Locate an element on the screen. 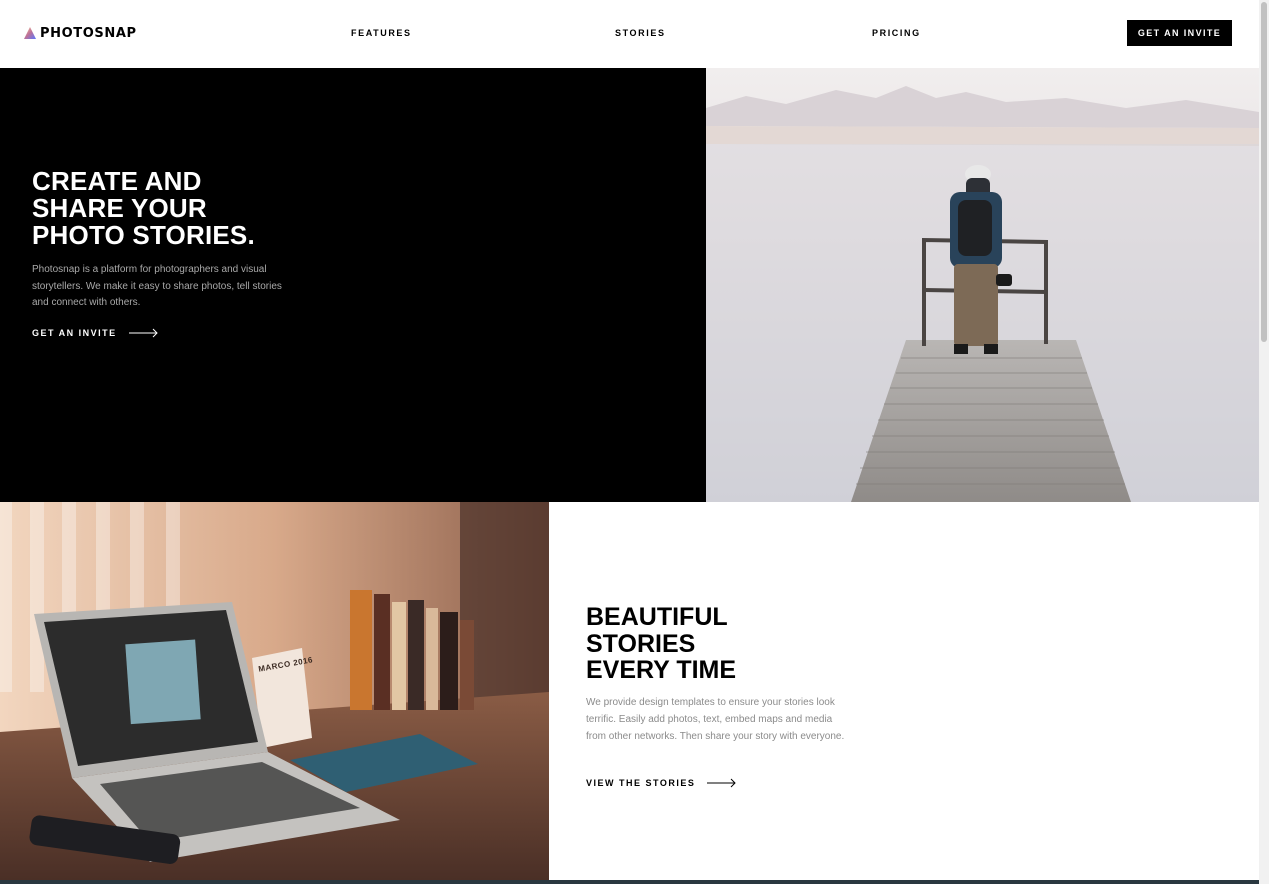 This screenshot has width=1269, height=884. stories-title-line: EVERY TIME is located at coordinates (661, 670).